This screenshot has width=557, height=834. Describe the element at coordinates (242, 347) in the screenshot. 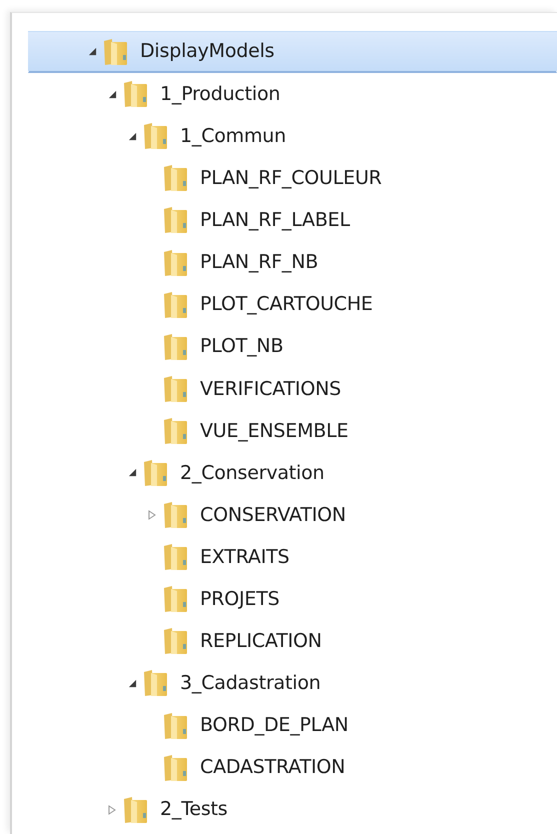

I see `folder-label: PLOT_NB` at that location.